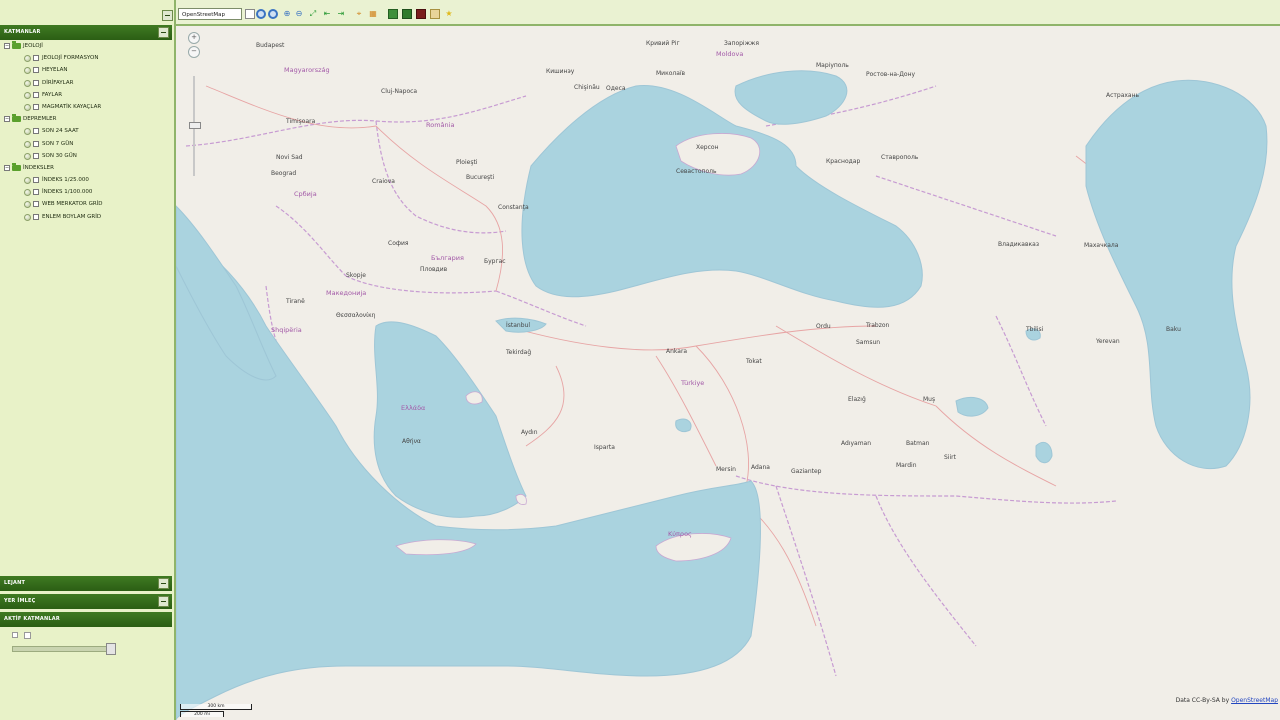 This screenshot has width=1280, height=720. What do you see at coordinates (1254, 700) in the screenshot?
I see `attribution-link: OpenStreetMap` at bounding box center [1254, 700].